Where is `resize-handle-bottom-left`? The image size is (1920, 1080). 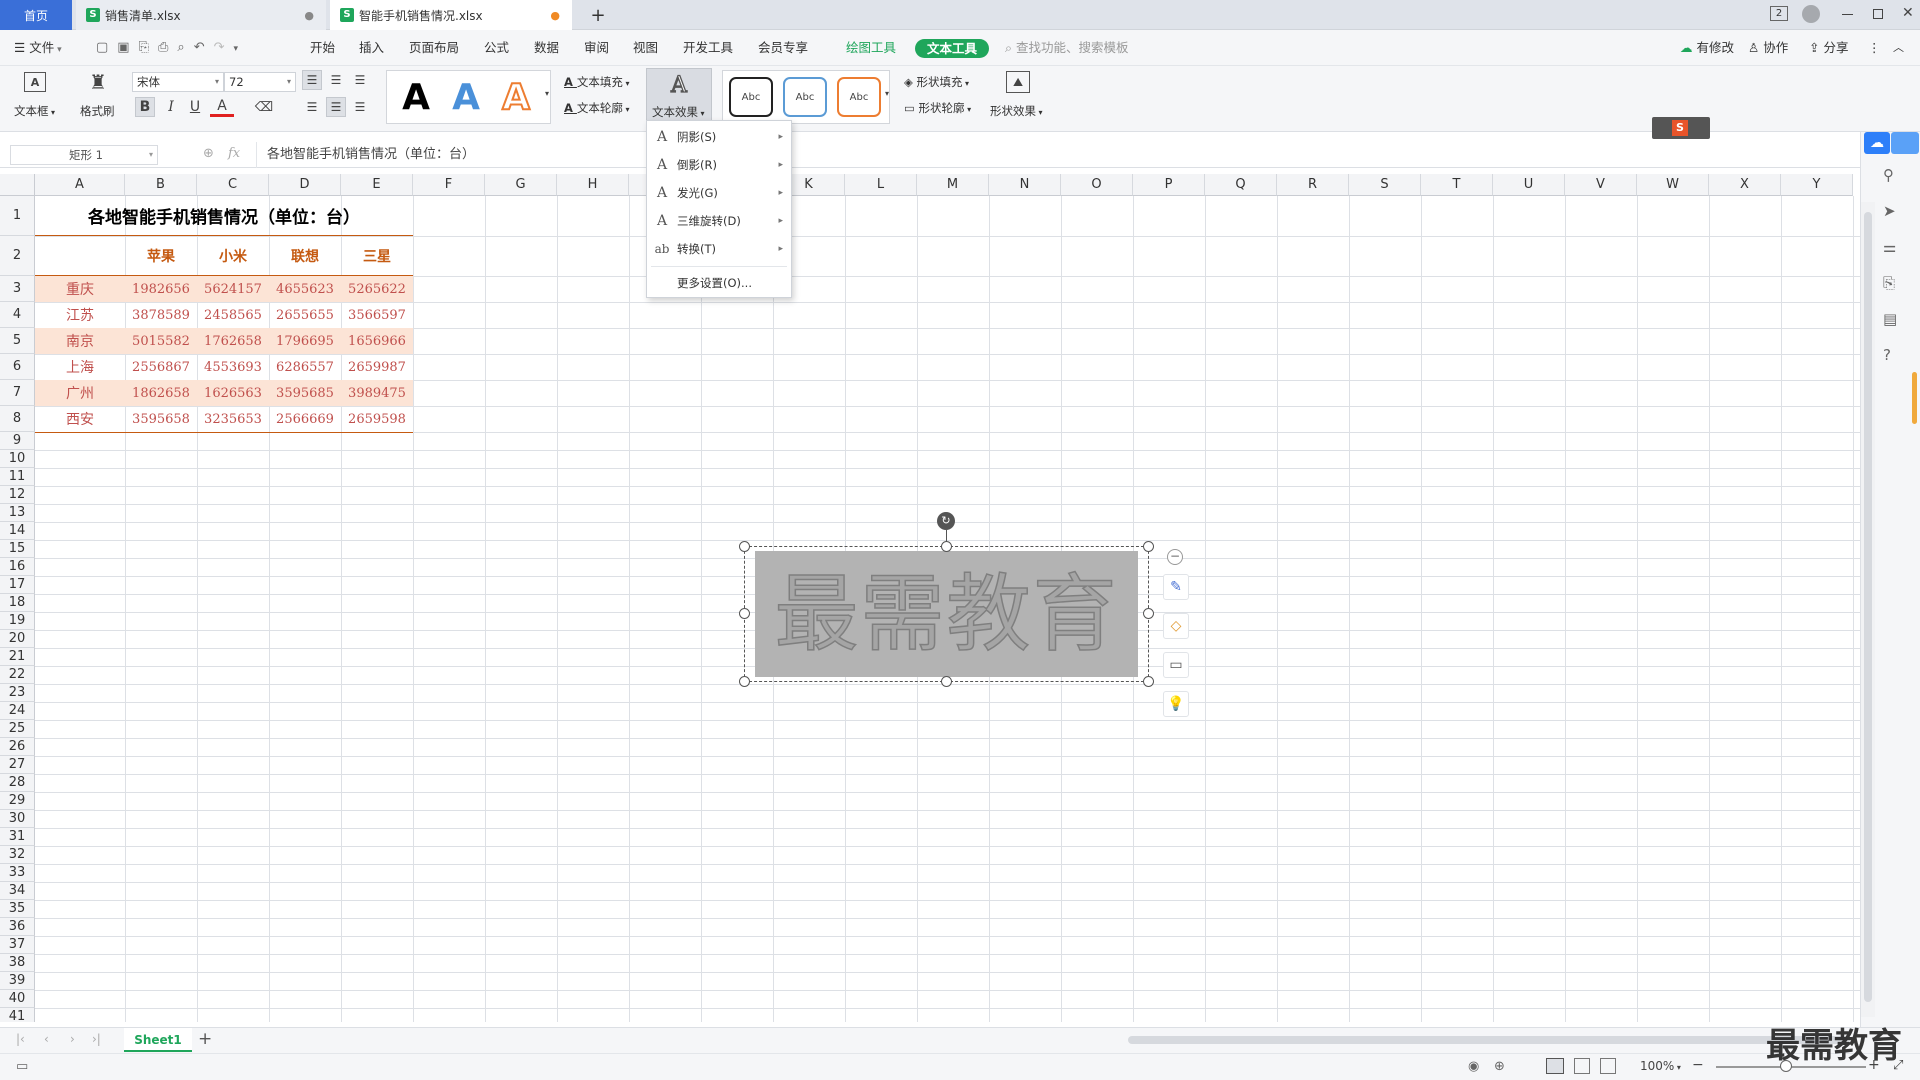 resize-handle-bottom-left is located at coordinates (744, 681).